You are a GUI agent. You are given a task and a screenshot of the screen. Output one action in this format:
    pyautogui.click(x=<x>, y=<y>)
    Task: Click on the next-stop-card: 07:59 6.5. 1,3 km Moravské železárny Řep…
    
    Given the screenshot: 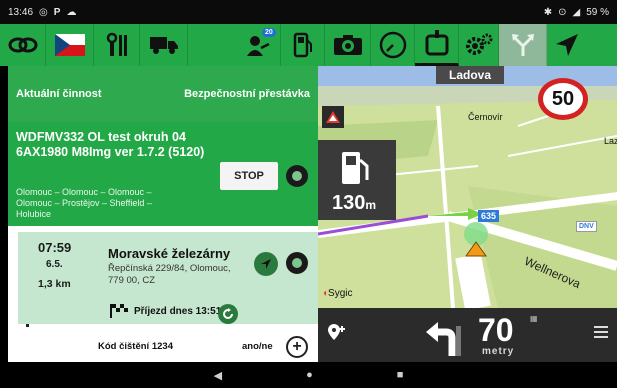 What is the action you would take?
    pyautogui.click(x=168, y=278)
    